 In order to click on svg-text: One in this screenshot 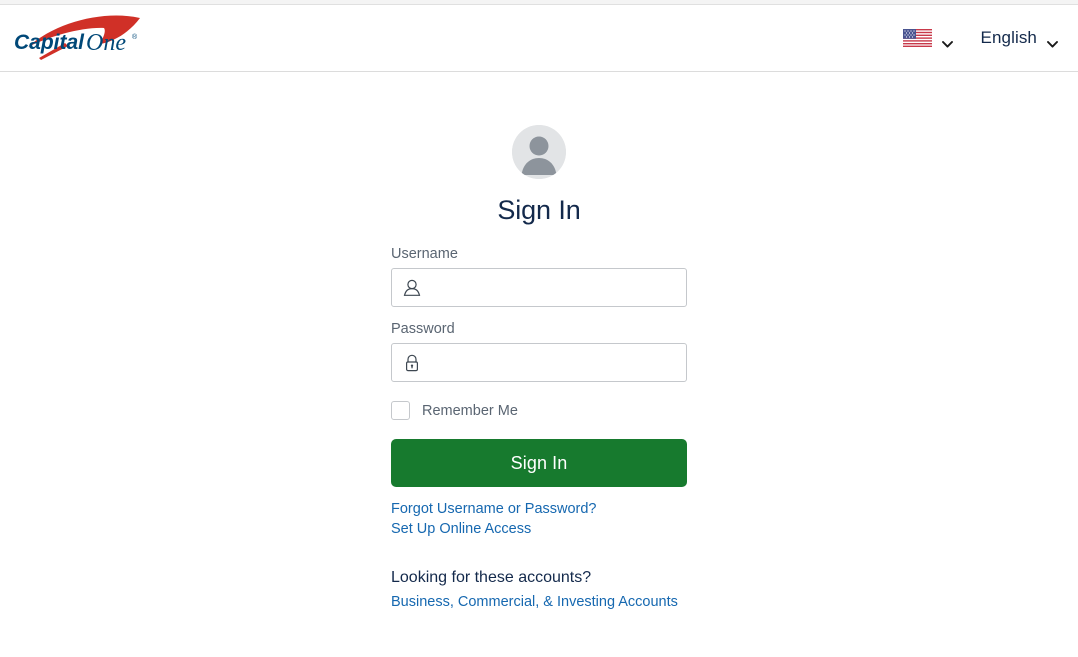, I will do `click(106, 43)`.